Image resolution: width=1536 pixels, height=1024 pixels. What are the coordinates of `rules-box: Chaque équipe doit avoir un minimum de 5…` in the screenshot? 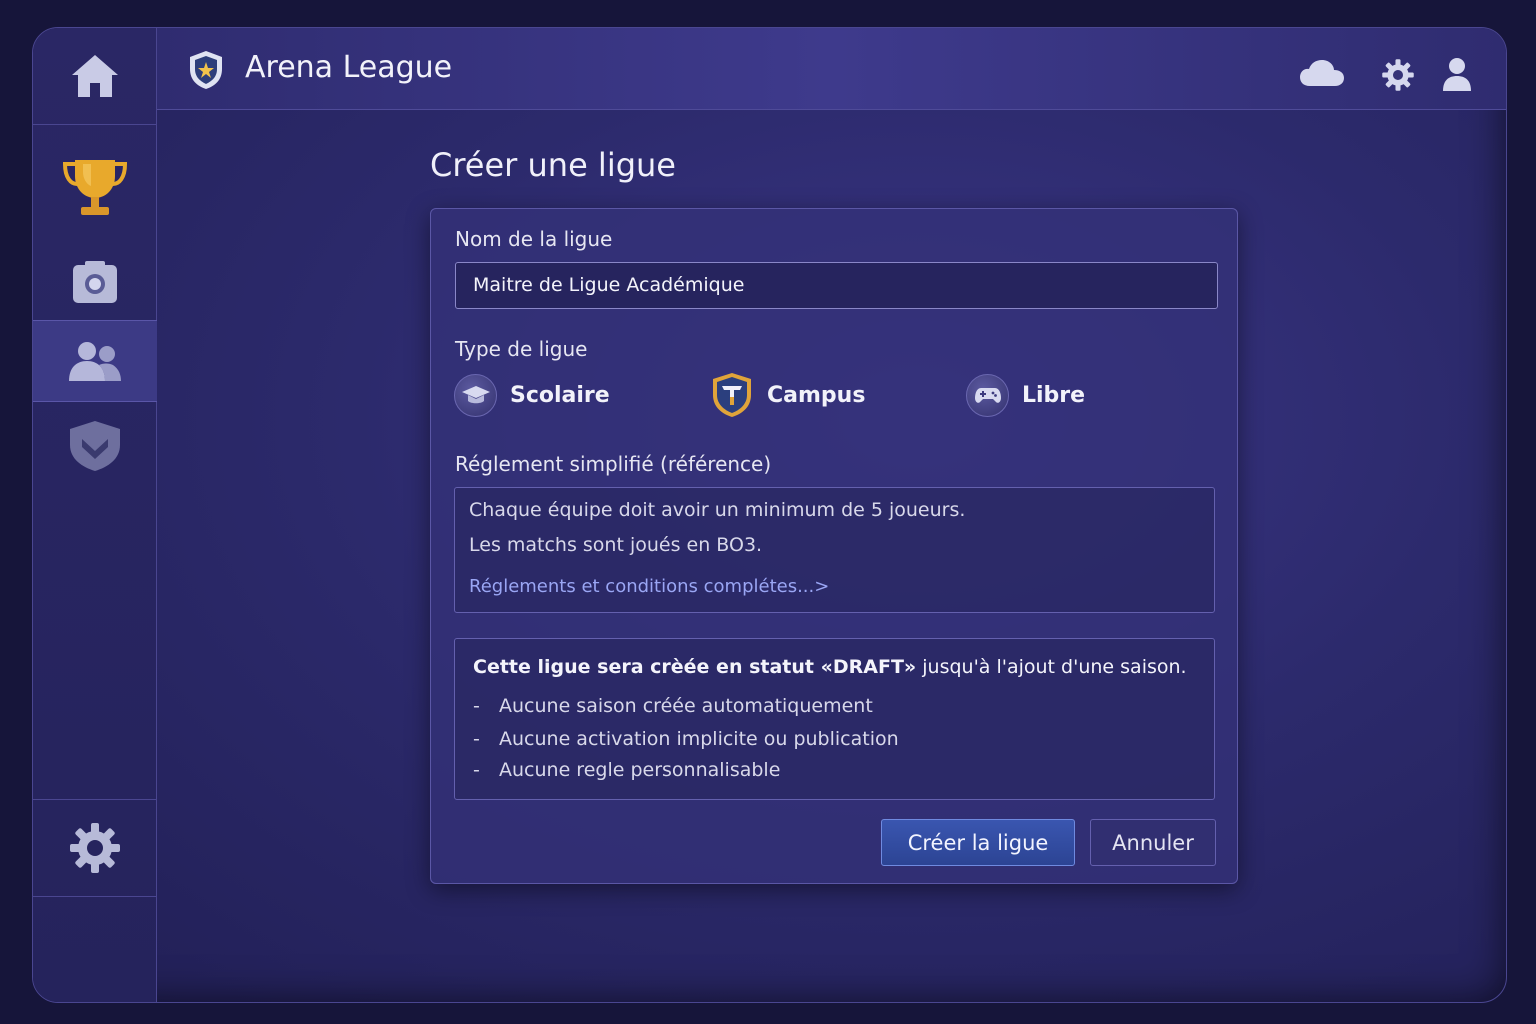 It's located at (834, 550).